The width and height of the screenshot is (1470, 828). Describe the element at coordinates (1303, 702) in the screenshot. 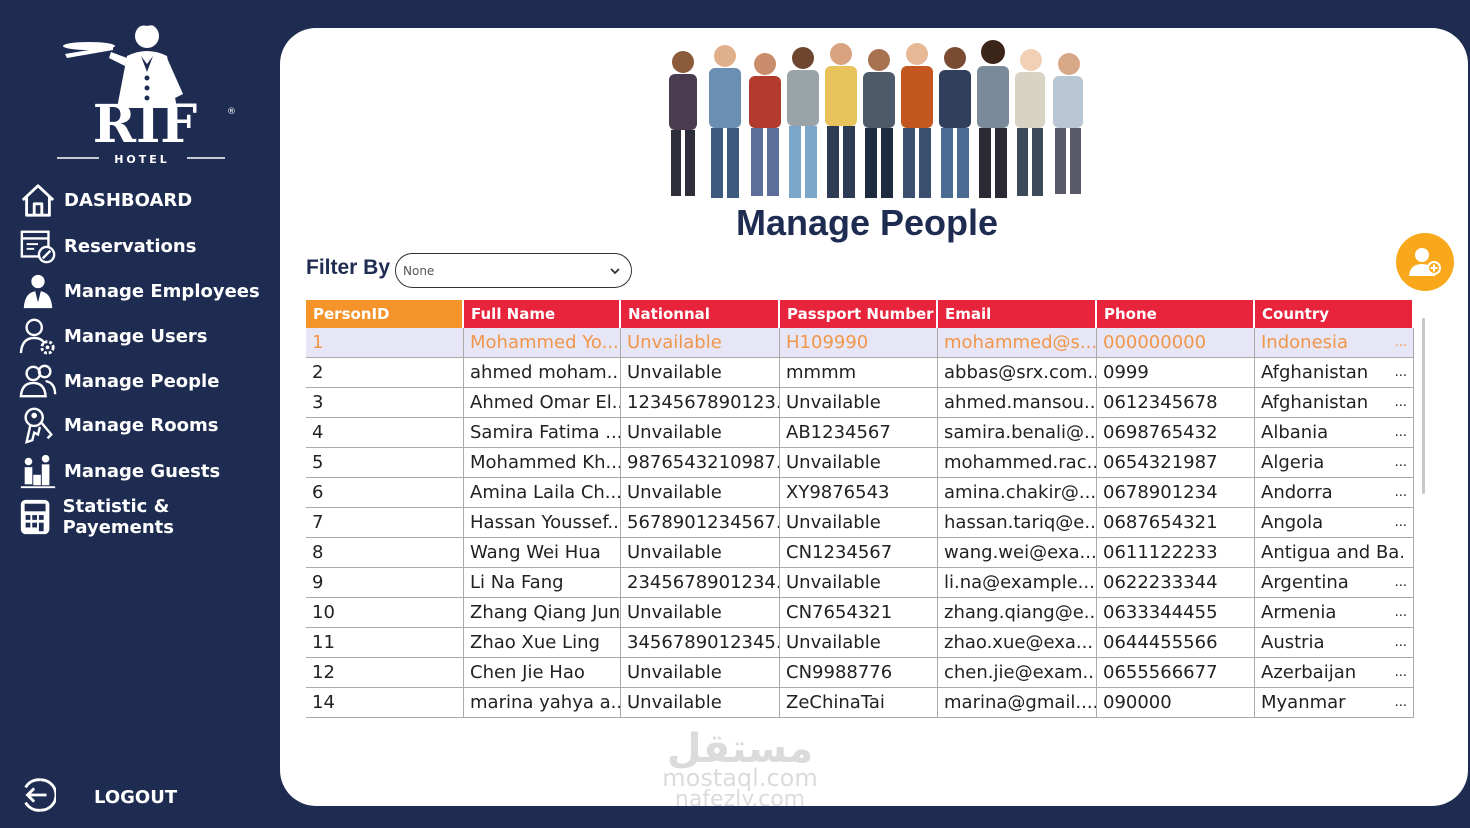

I see `country-text: Myanmar` at that location.